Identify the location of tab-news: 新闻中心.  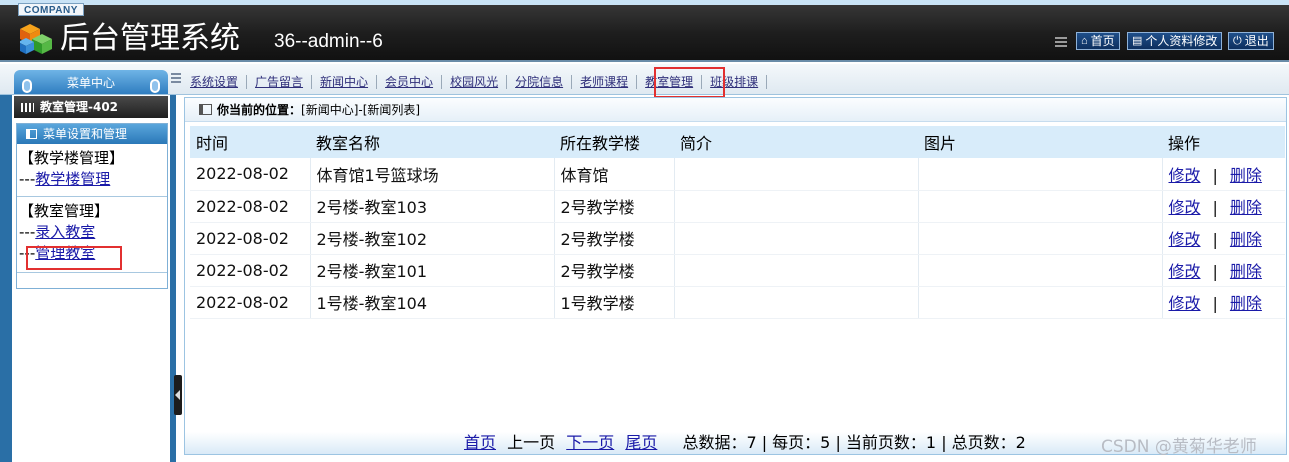
(345, 82).